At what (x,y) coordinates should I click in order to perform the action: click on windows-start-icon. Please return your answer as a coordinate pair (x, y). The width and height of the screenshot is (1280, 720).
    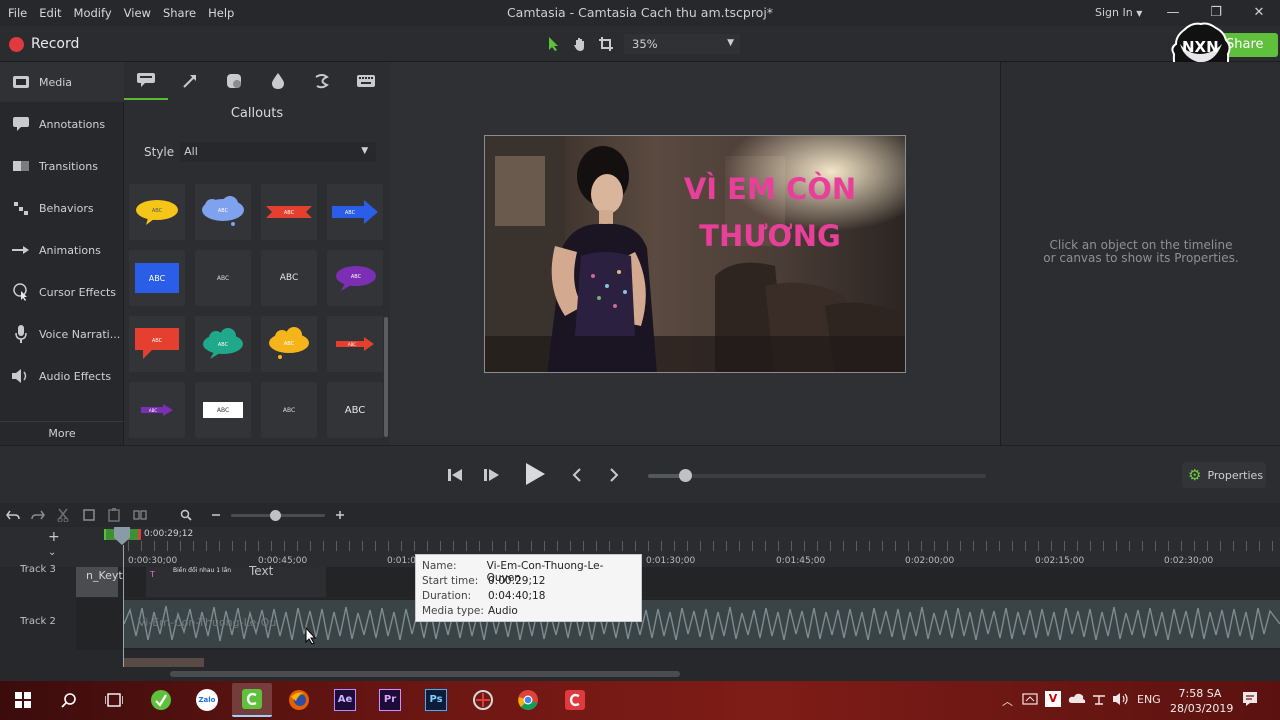
    Looking at the image, I should click on (23, 700).